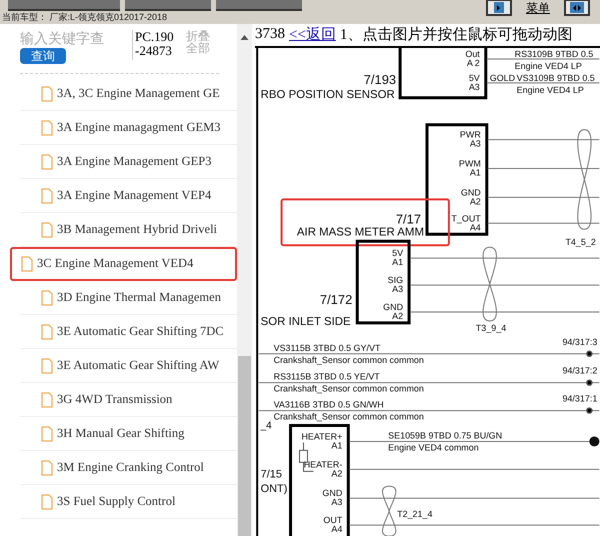  Describe the element at coordinates (128, 434) in the screenshot. I see `tree-item: 3H Manual Gear Shifting` at that location.